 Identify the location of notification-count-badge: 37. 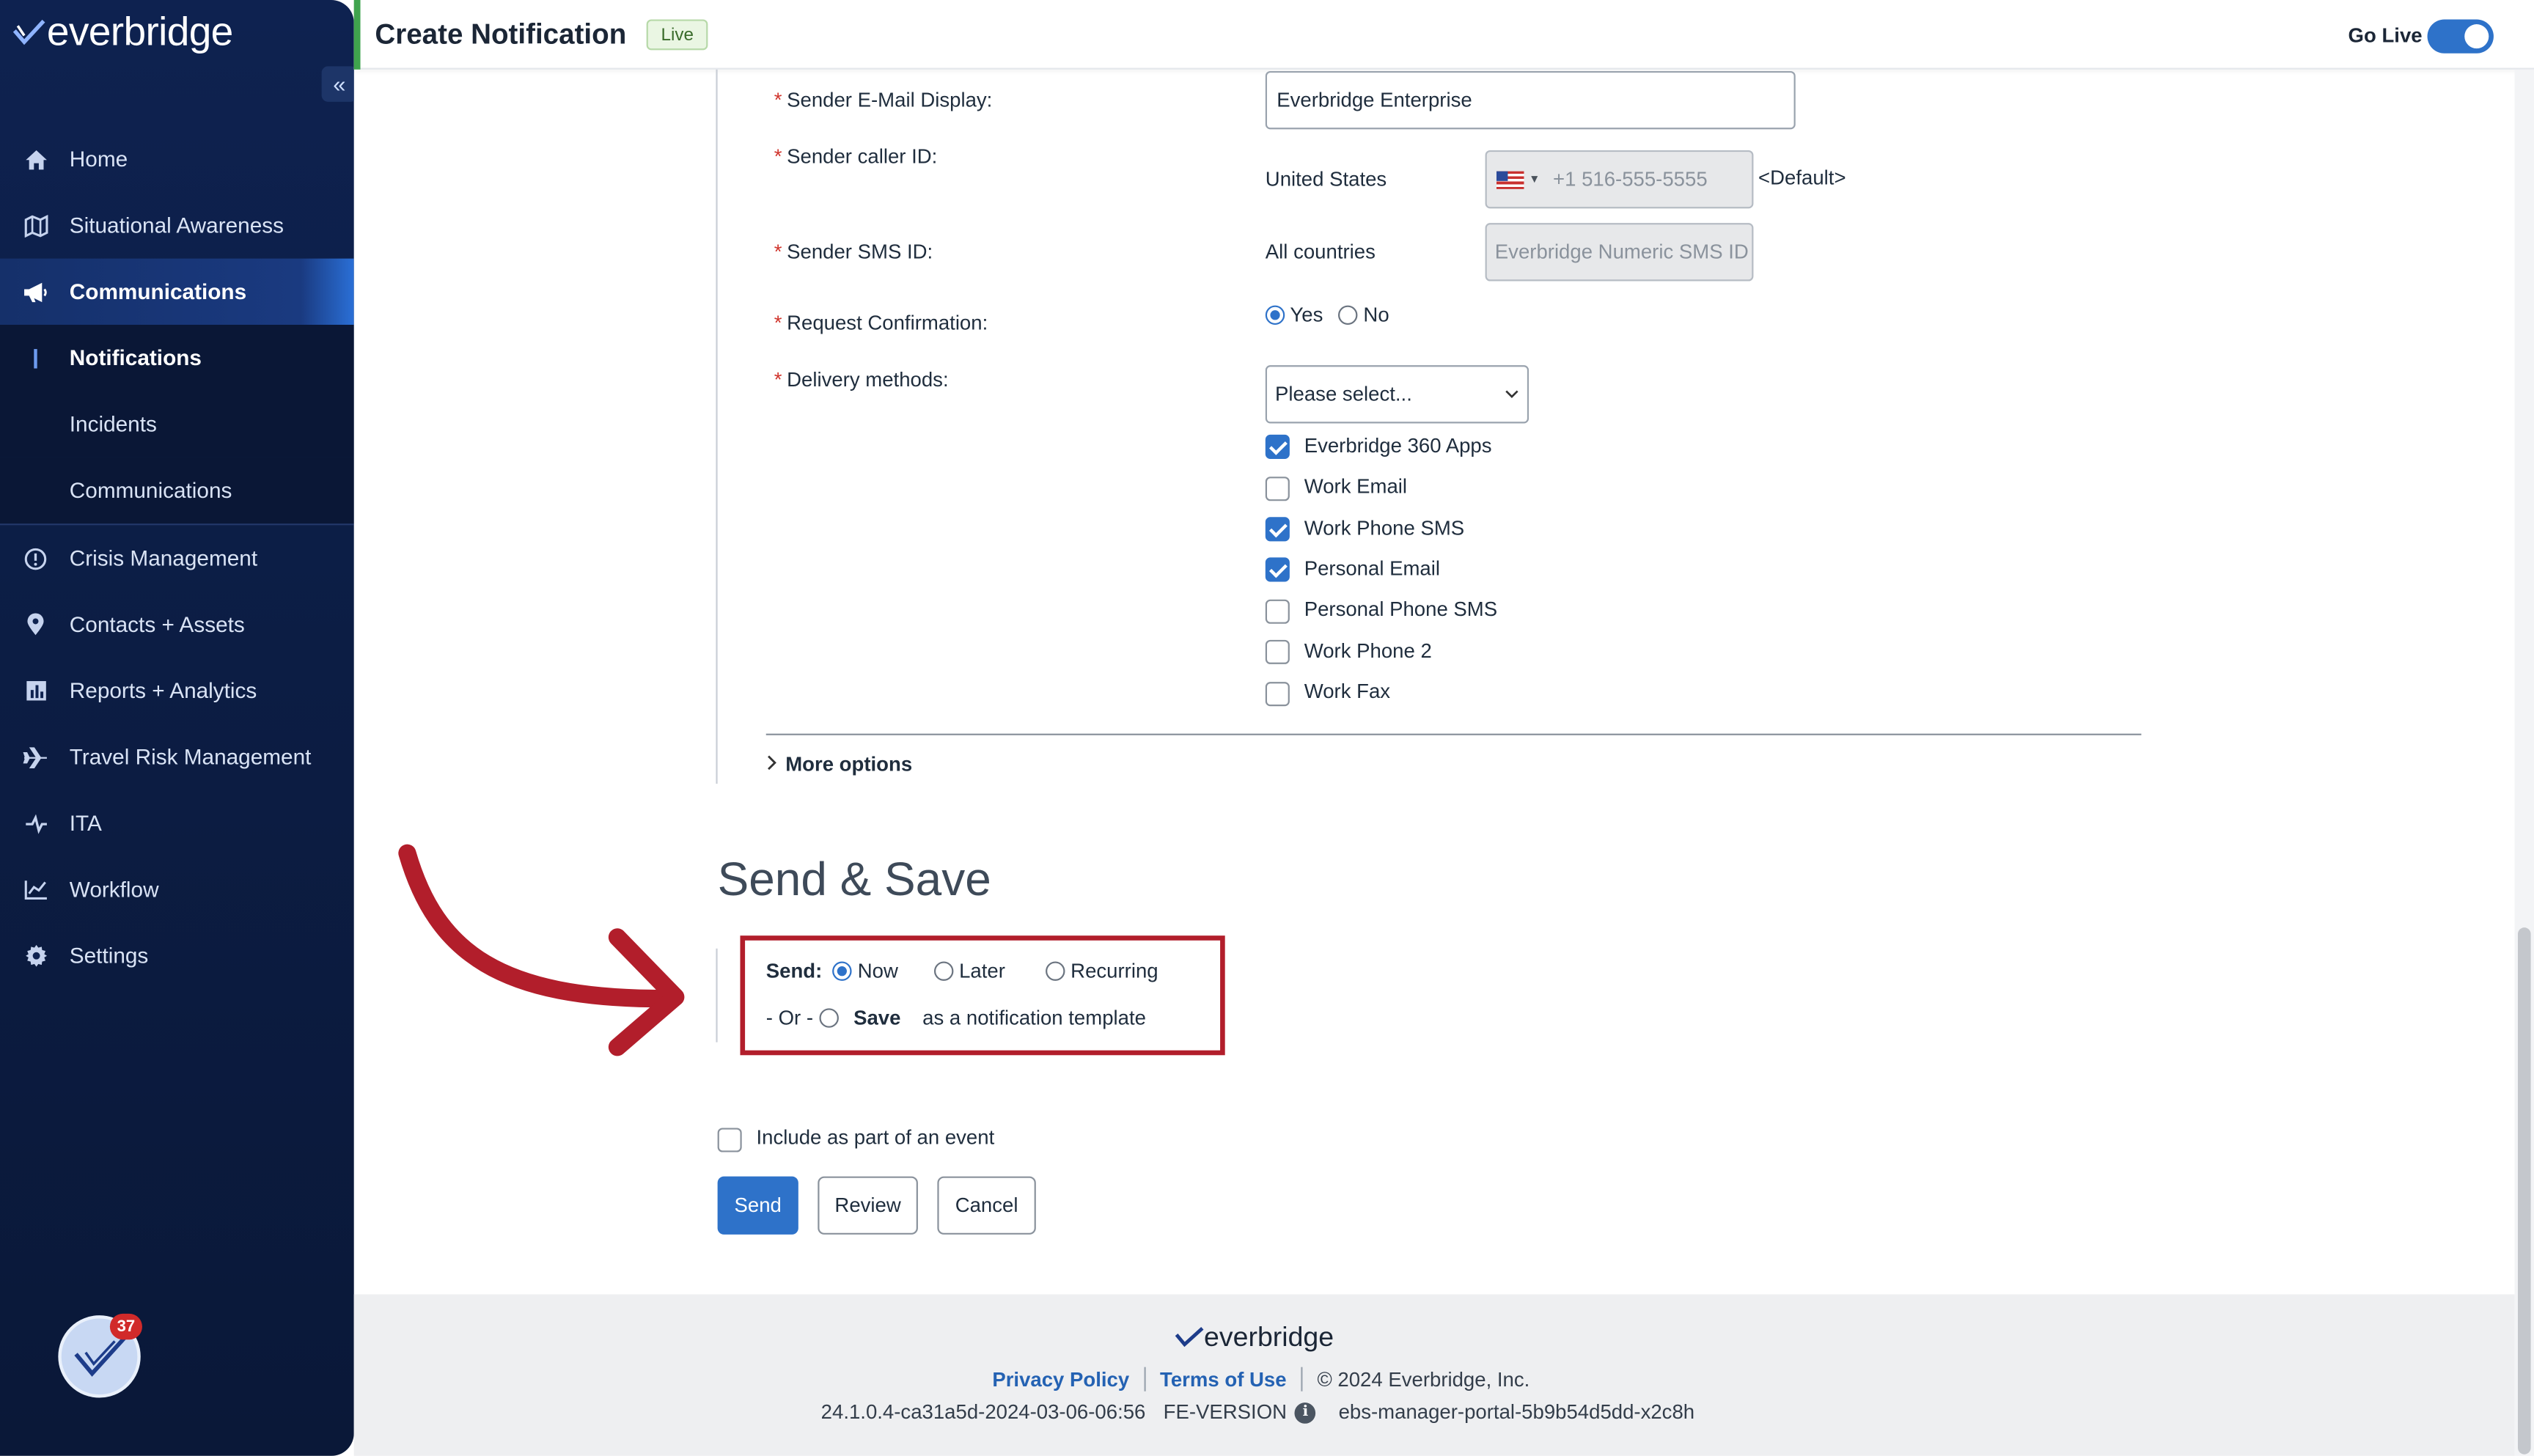
(125, 1326).